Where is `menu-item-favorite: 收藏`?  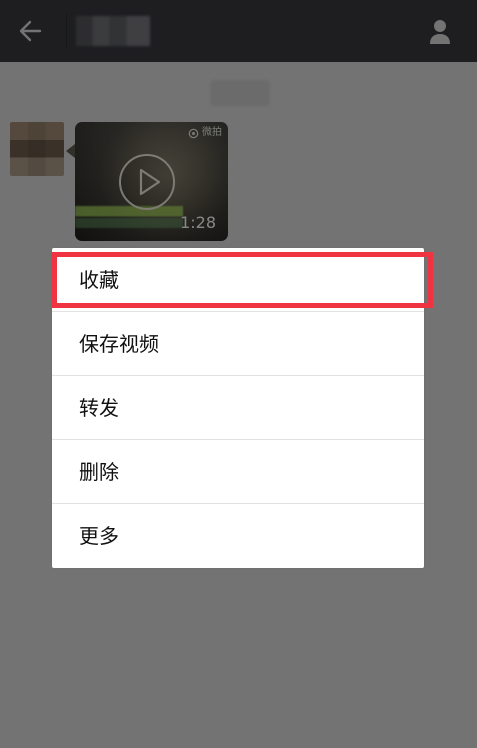 menu-item-favorite: 收藏 is located at coordinates (238, 280).